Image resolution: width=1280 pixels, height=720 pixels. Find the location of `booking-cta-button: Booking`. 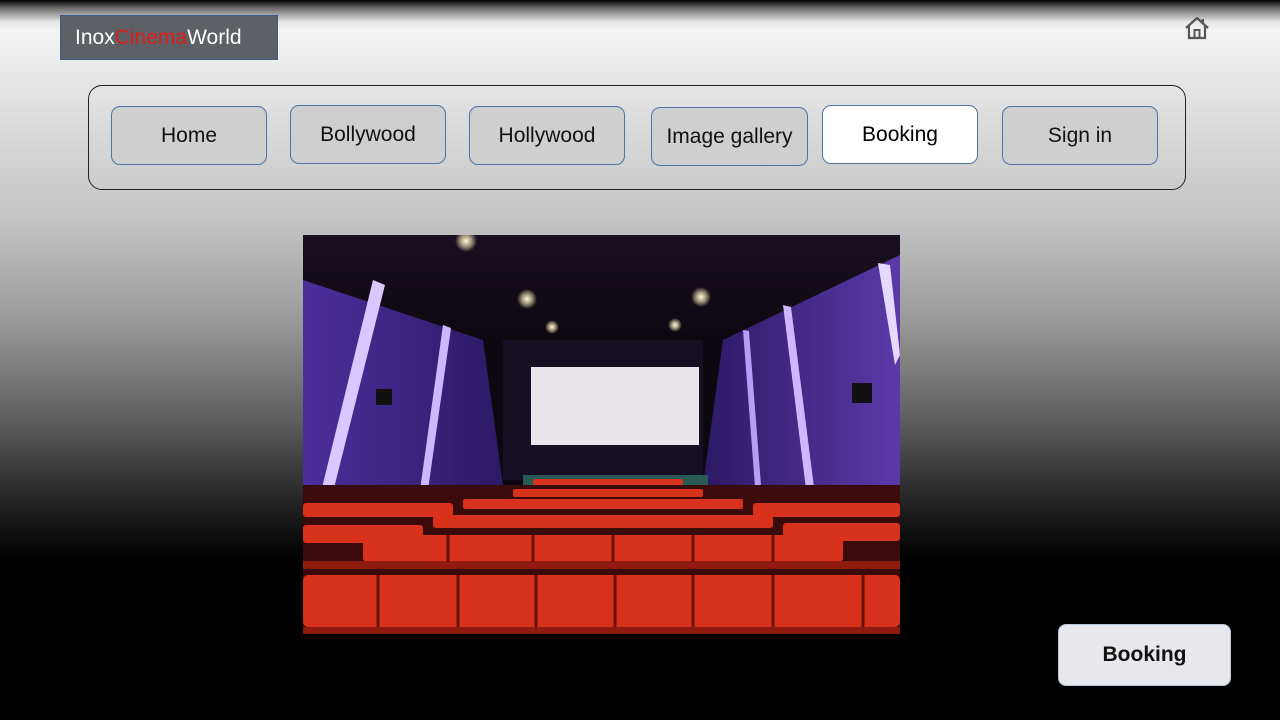

booking-cta-button: Booking is located at coordinates (1144, 655).